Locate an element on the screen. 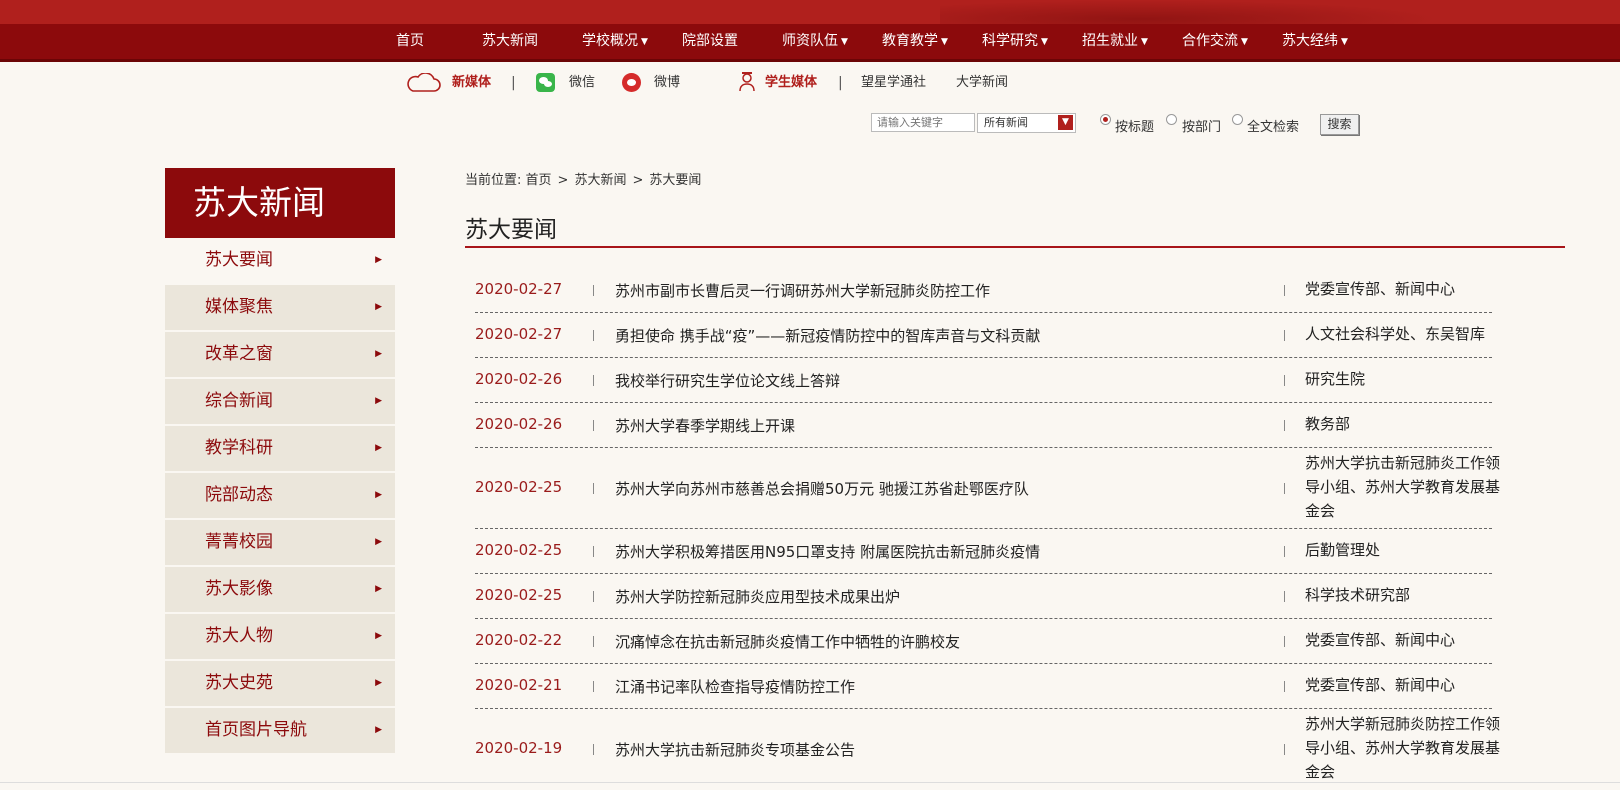 The width and height of the screenshot is (1620, 790). news-scope-select: 所有新闻 ▼ is located at coordinates (1026, 123).